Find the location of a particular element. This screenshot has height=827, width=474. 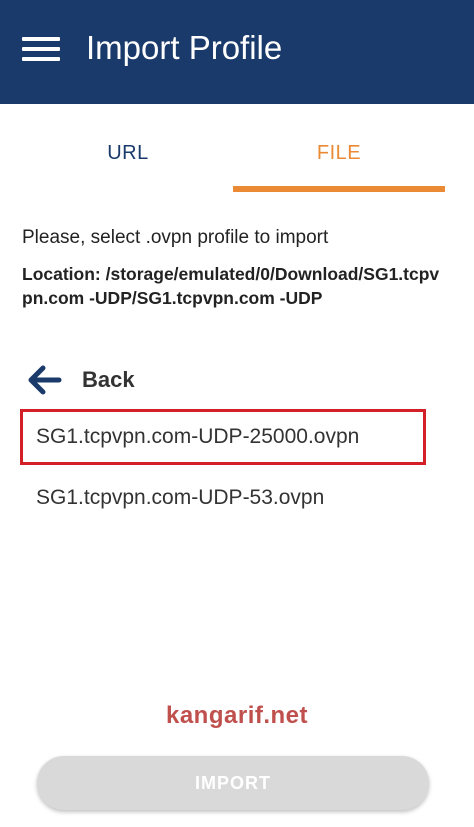

page-title: Import Profile is located at coordinates (184, 47).